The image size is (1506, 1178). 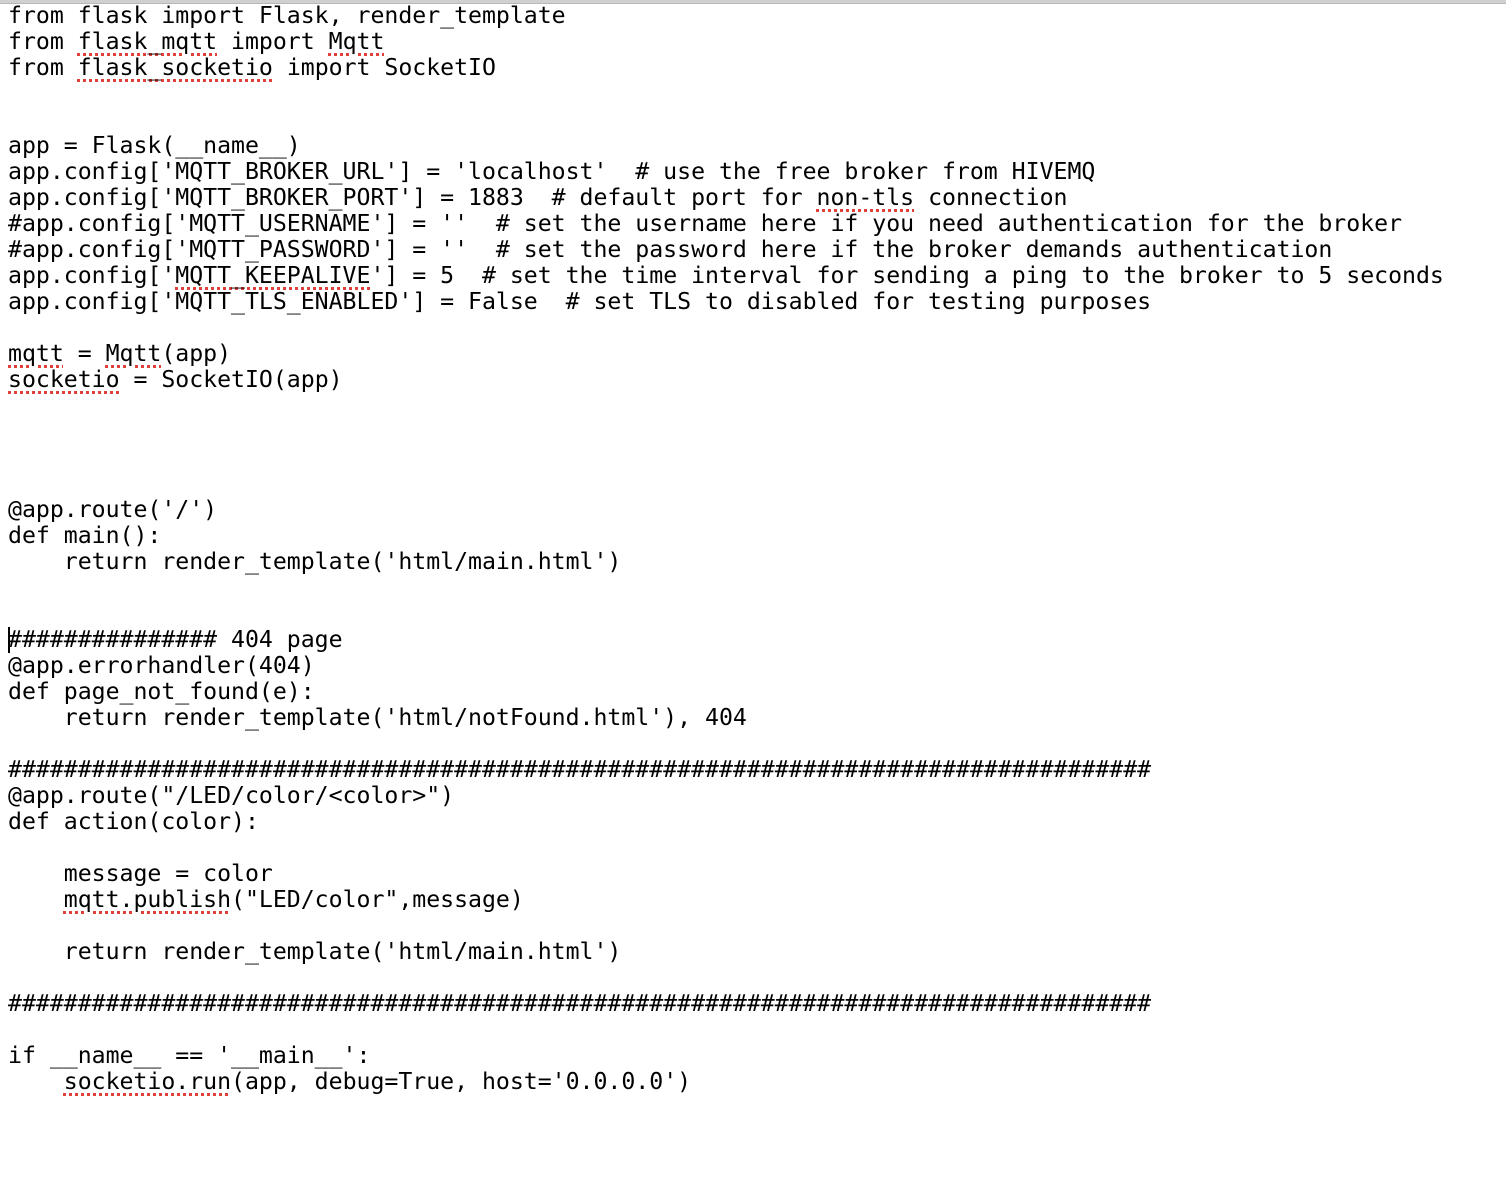 What do you see at coordinates (161, 691) in the screenshot?
I see `code-text: def page_not_found(e):` at bounding box center [161, 691].